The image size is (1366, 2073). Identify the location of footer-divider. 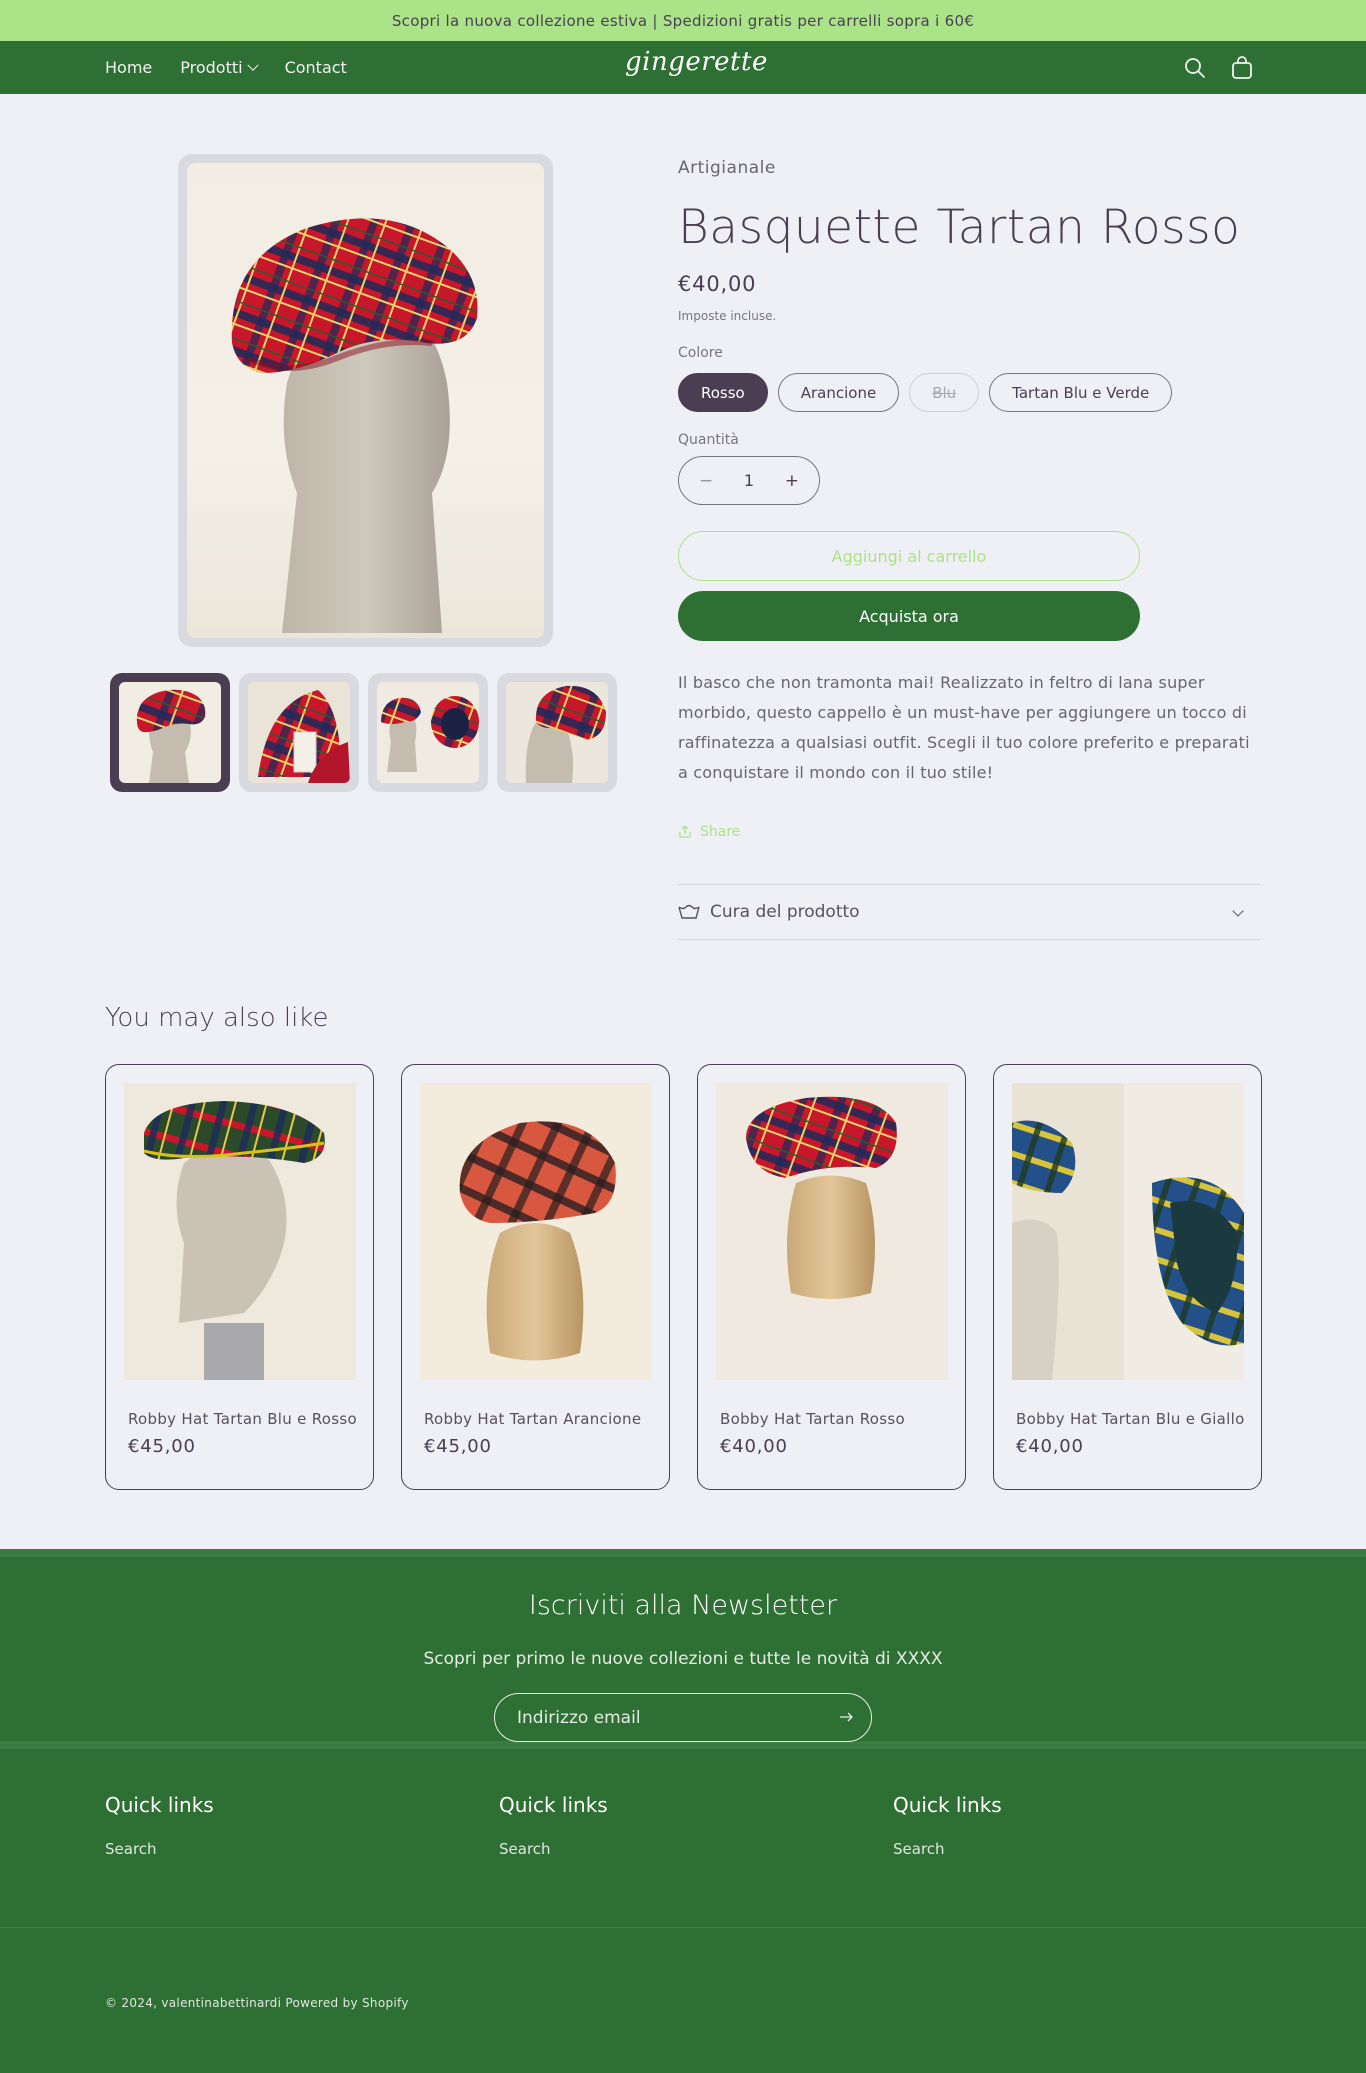
(683, 1927).